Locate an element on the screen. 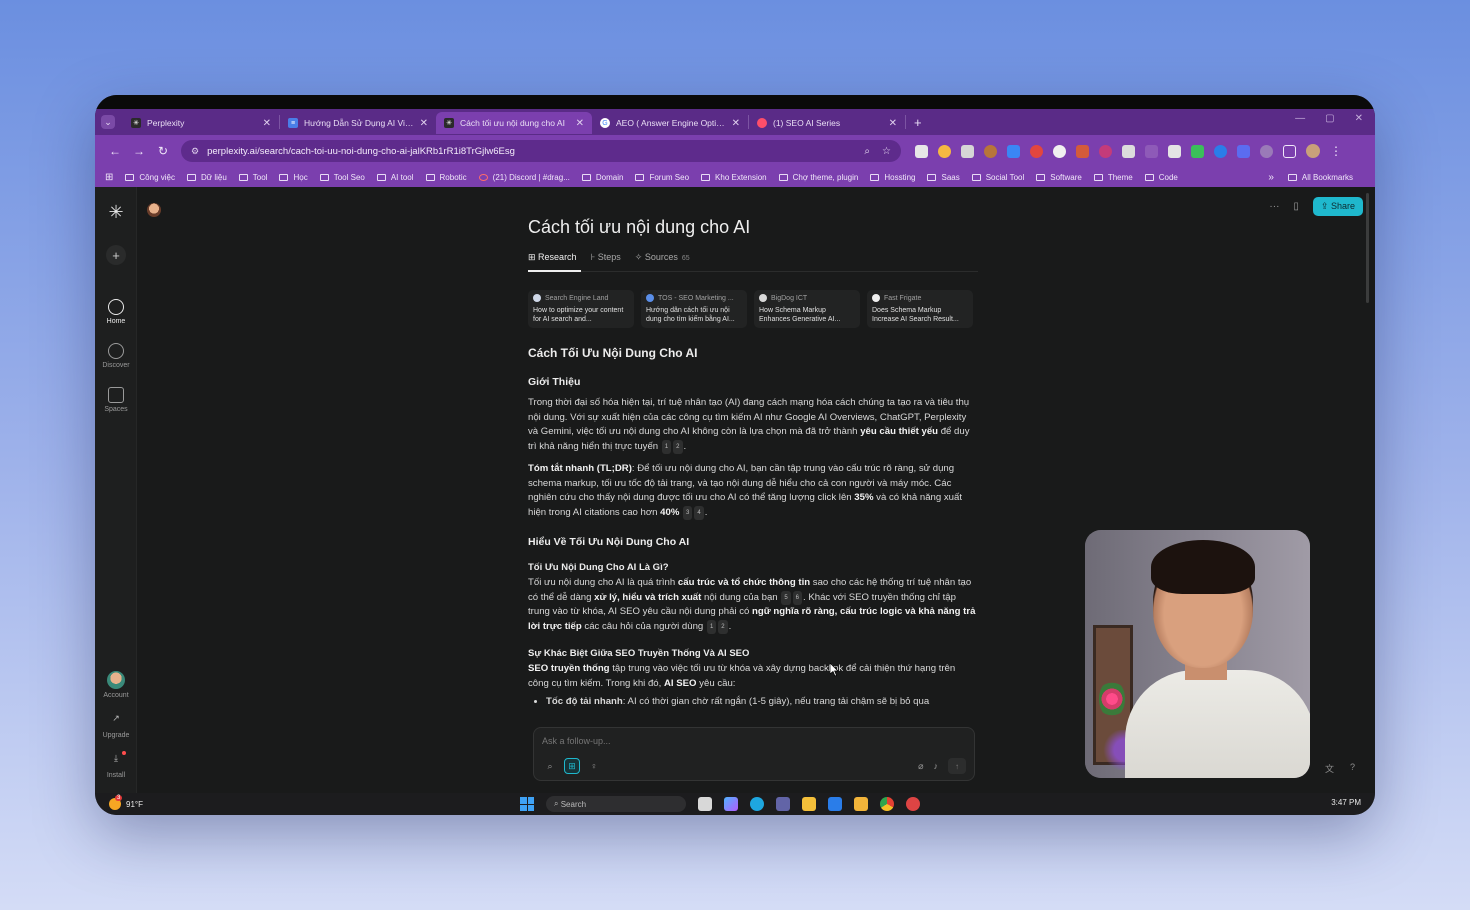 Image resolution: width=1470 pixels, height=910 pixels. bookmark-folder: Software is located at coordinates (1059, 177).